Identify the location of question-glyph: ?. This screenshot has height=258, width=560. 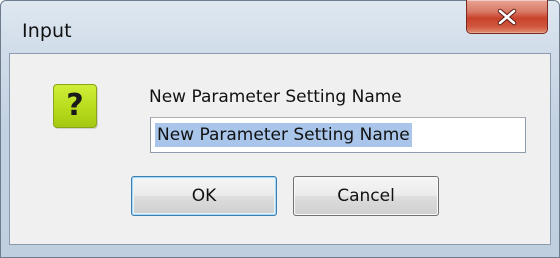
(75, 105).